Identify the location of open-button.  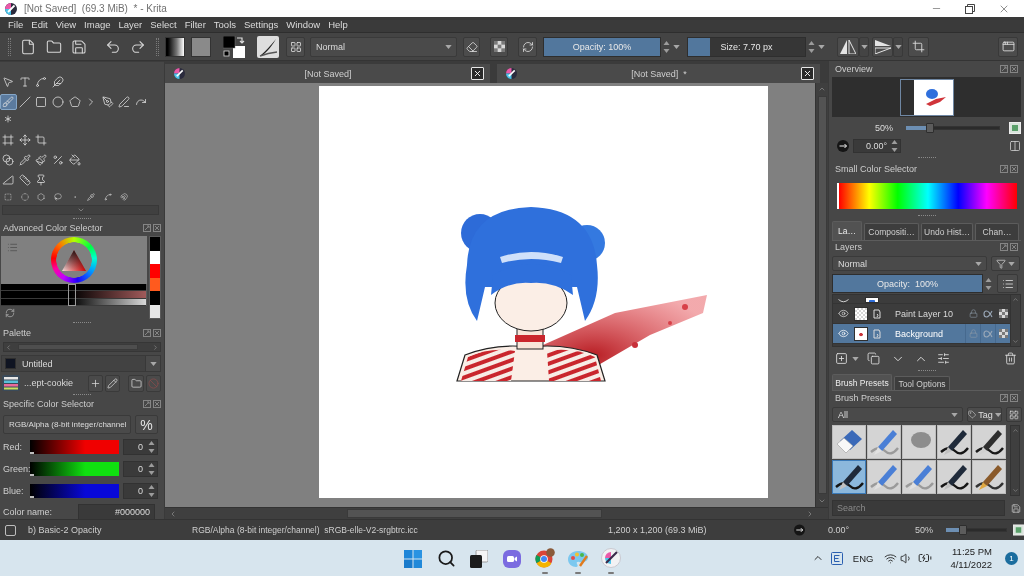
(136, 383).